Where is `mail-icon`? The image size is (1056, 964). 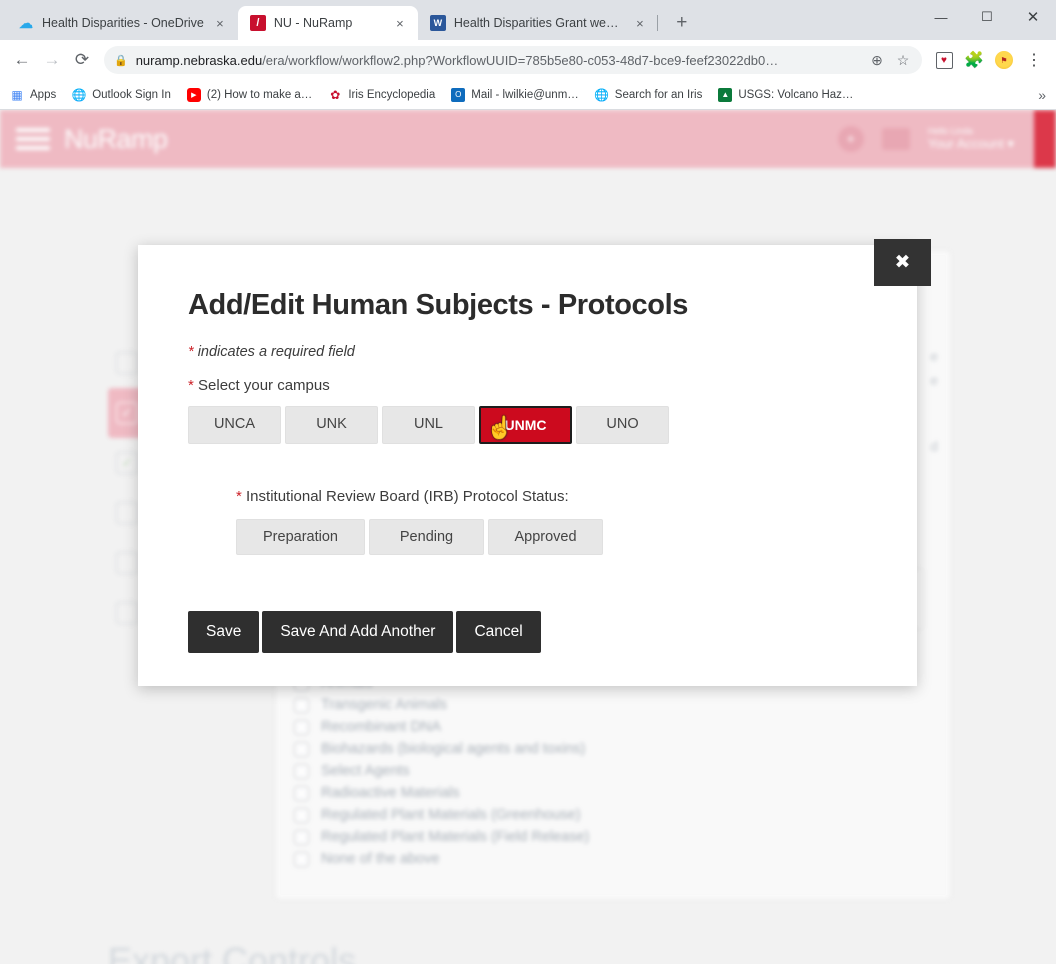
mail-icon is located at coordinates (895, 139).